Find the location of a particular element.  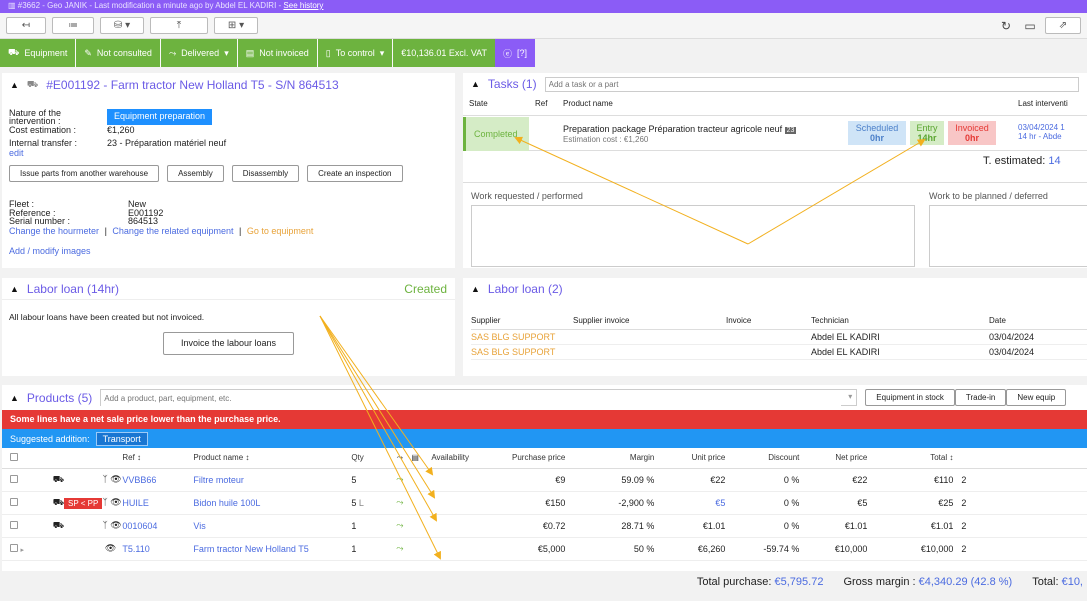

disassembly-button: Disassembly is located at coordinates (265, 173).